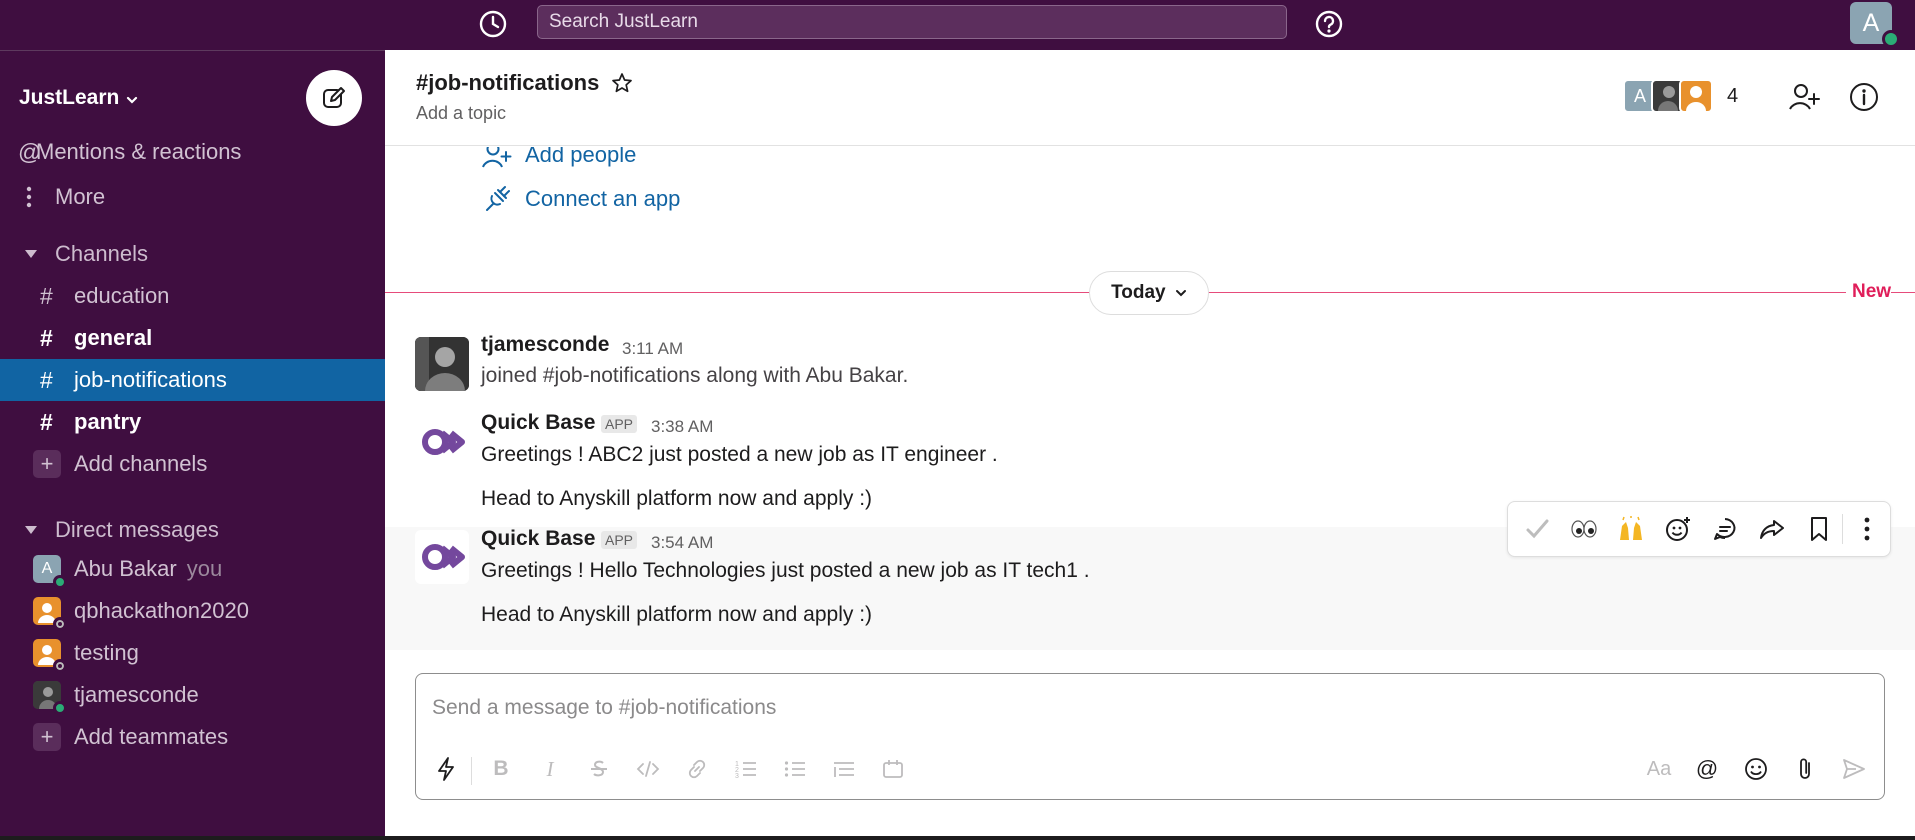  I want to click on timestamp: 3:38 AM, so click(682, 427).